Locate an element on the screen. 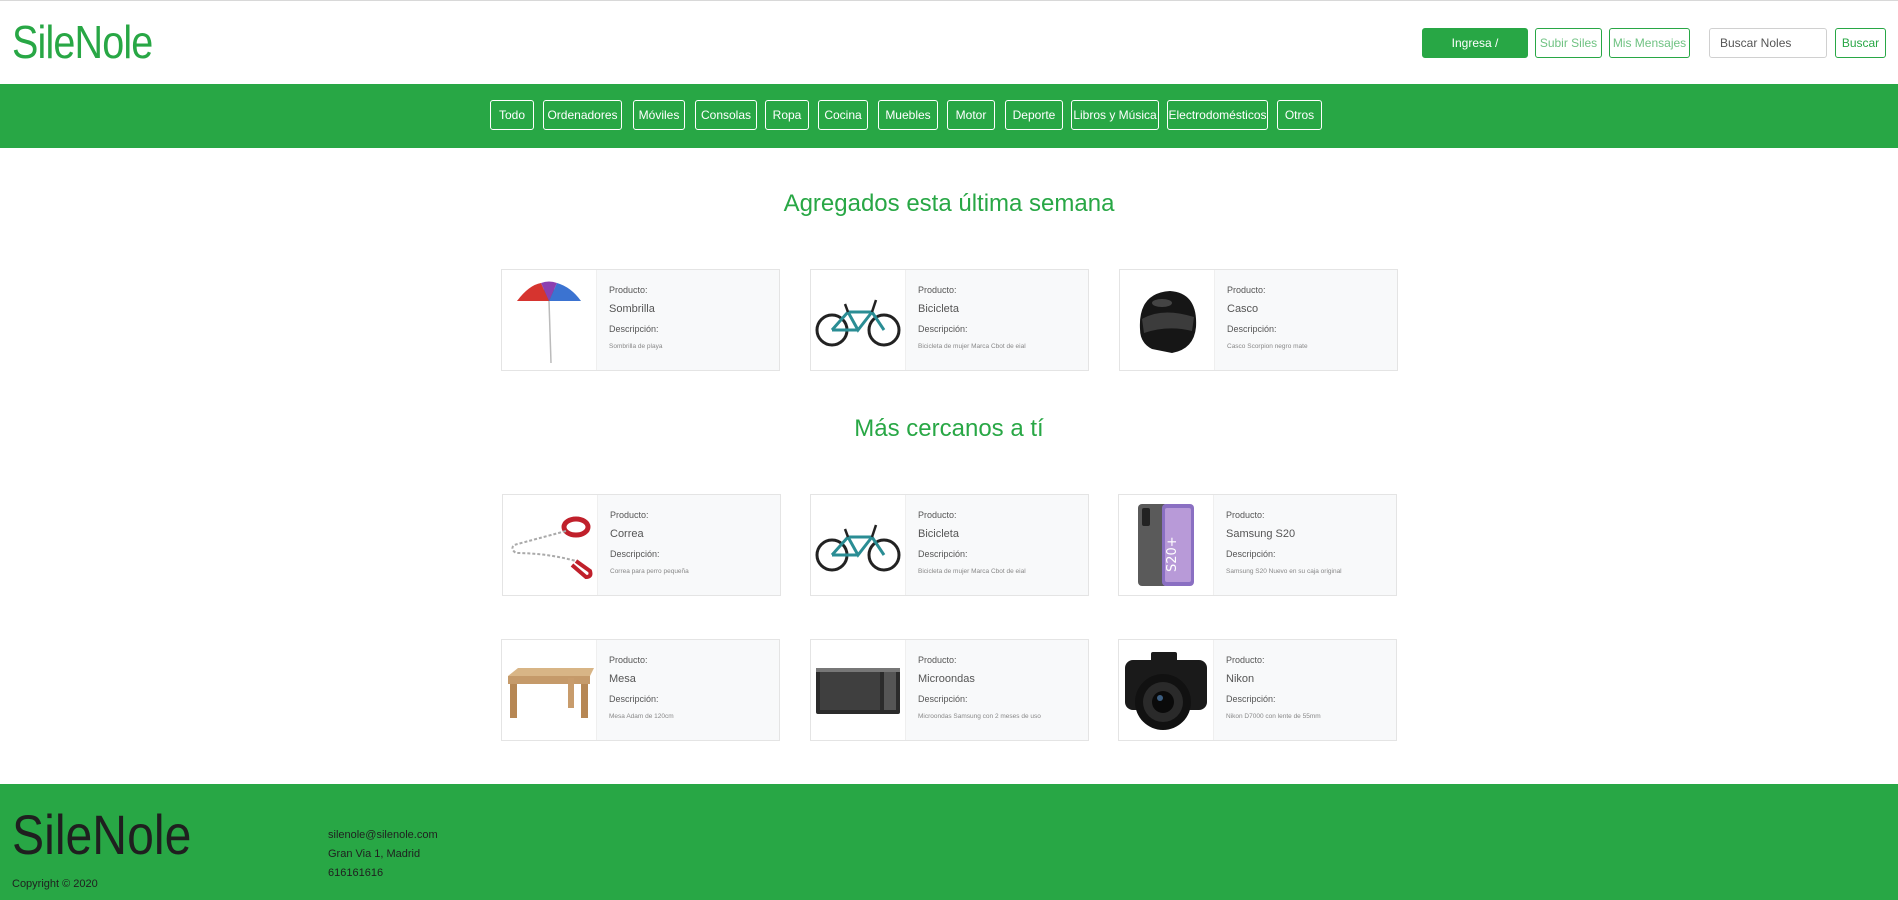 Image resolution: width=1898 pixels, height=900 pixels. copyright-text: Copyright © 2020 is located at coordinates (55, 884).